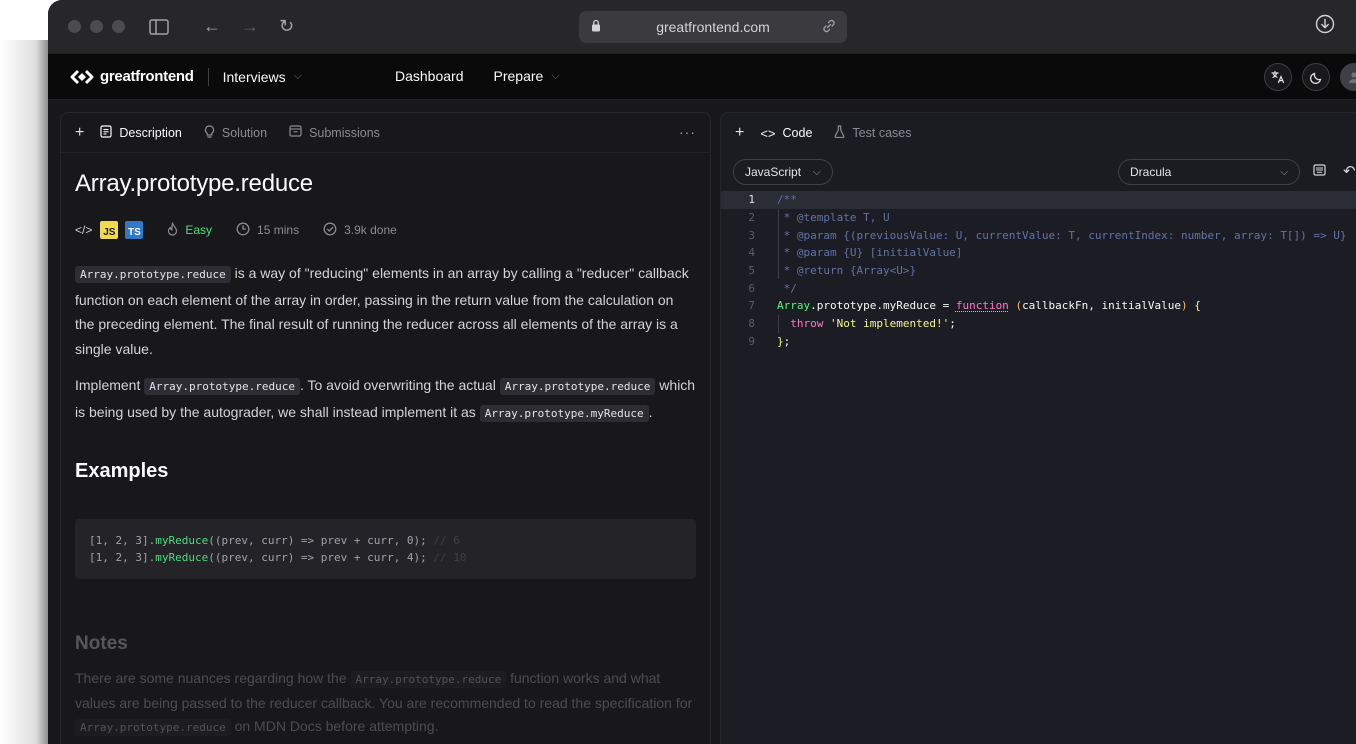 Image resolution: width=1356 pixels, height=744 pixels. I want to click on tab-test-cases-label: Test cases, so click(881, 133).